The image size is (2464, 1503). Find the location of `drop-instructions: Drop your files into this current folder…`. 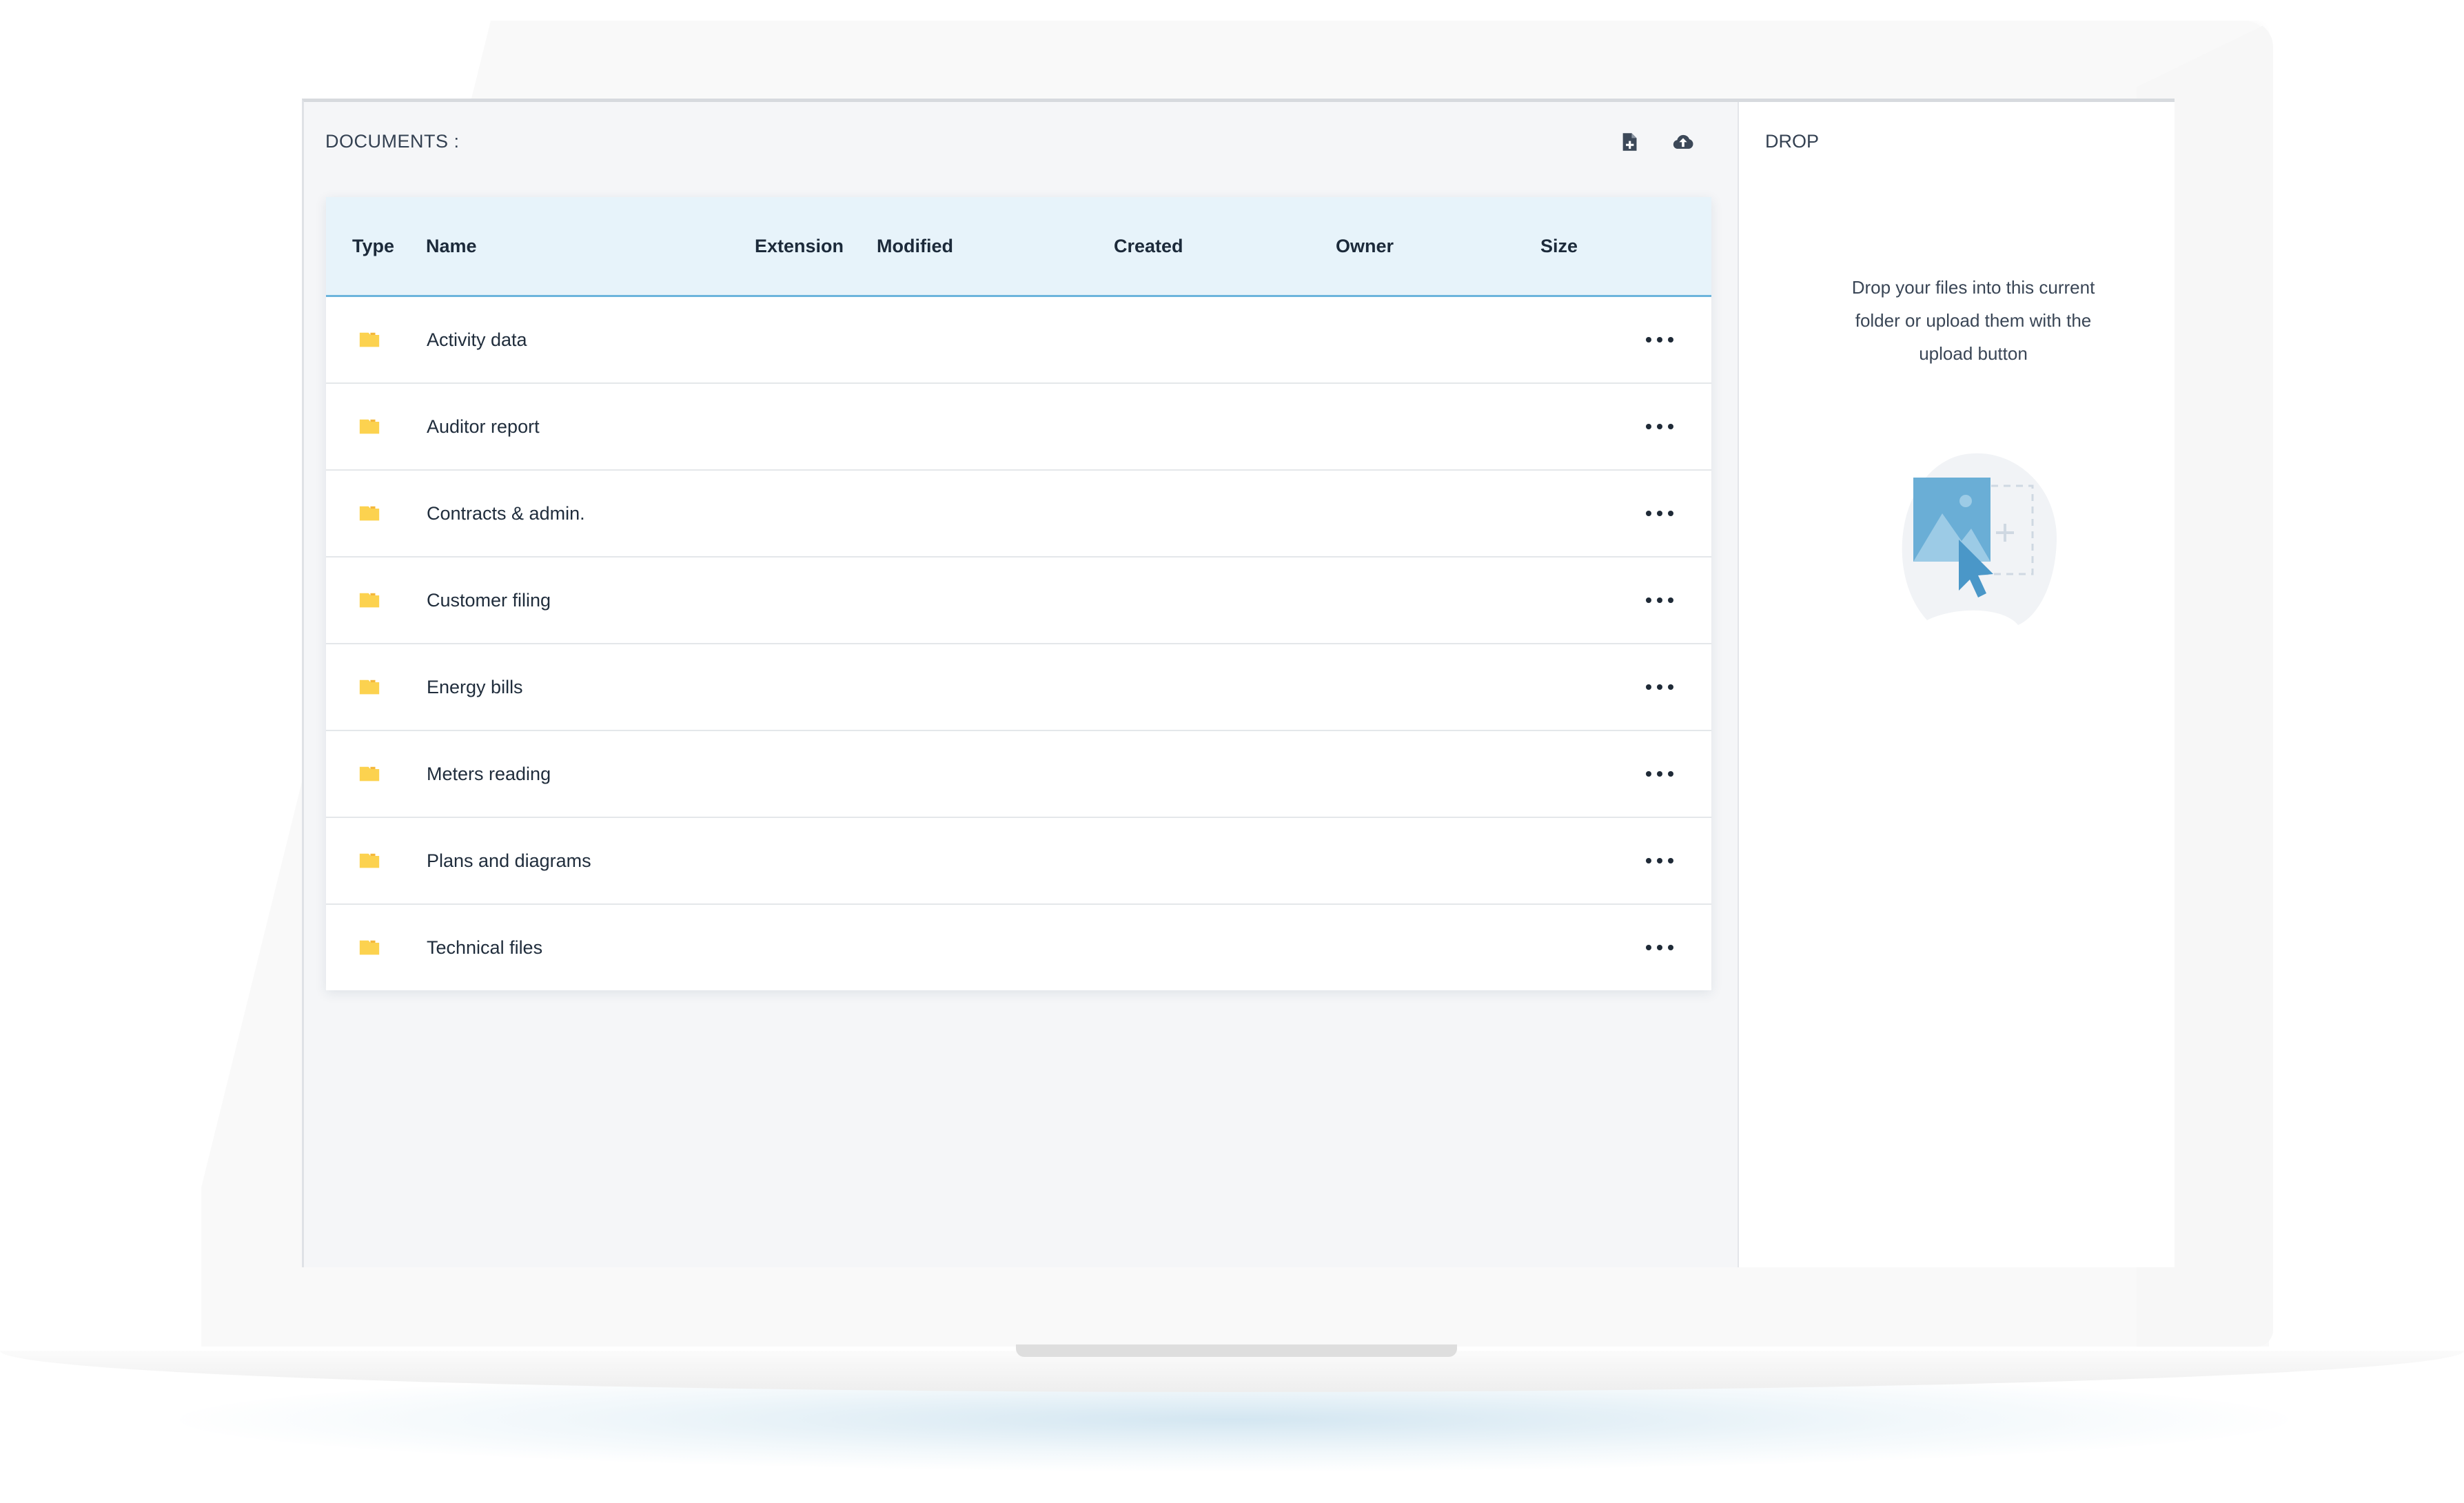

drop-instructions: Drop your files into this current folder… is located at coordinates (1973, 320).